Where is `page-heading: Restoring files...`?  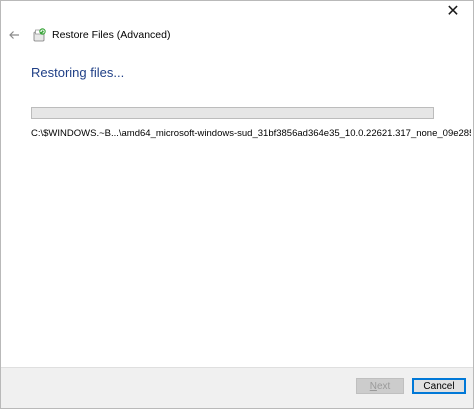 page-heading: Restoring files... is located at coordinates (78, 72).